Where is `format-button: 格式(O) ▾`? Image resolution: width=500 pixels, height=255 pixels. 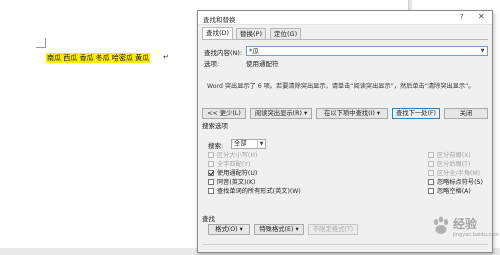
format-button: 格式(O) ▾ is located at coordinates (229, 229).